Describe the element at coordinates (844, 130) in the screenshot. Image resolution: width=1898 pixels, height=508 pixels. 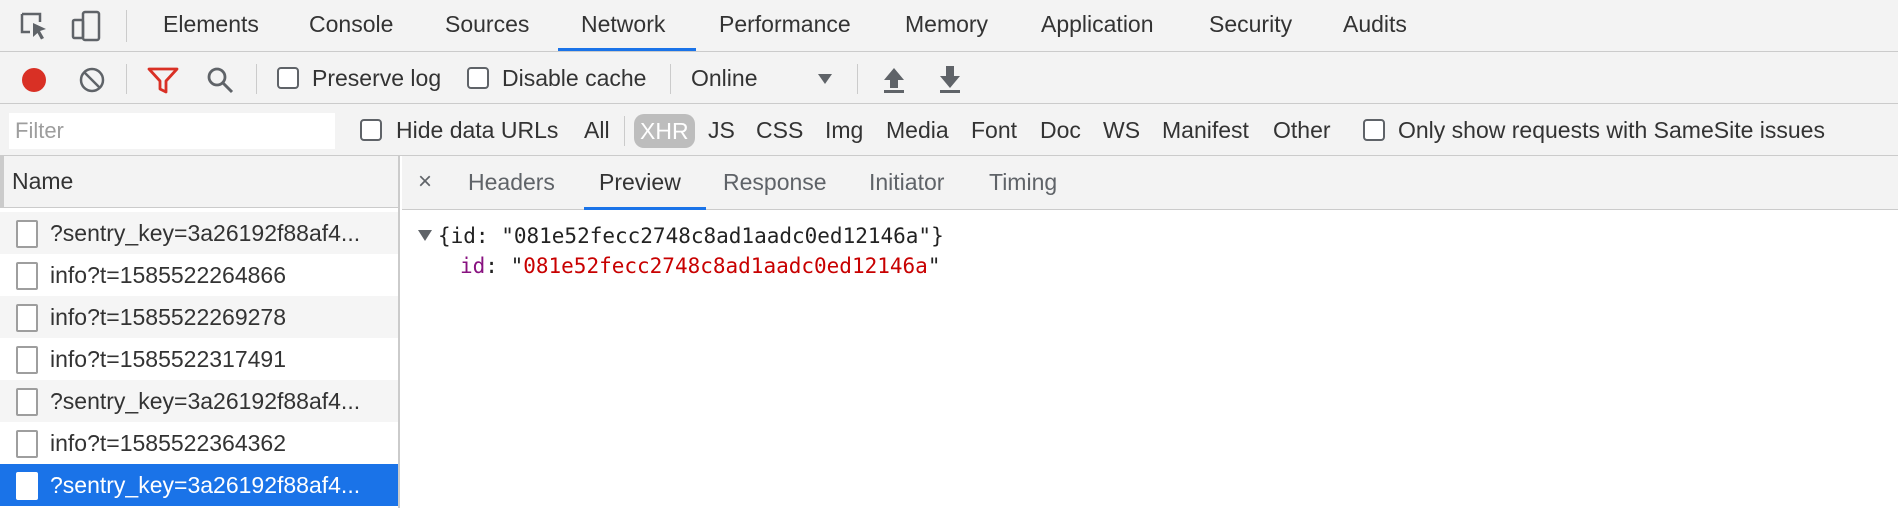
I see `filter-type-img: Img` at that location.